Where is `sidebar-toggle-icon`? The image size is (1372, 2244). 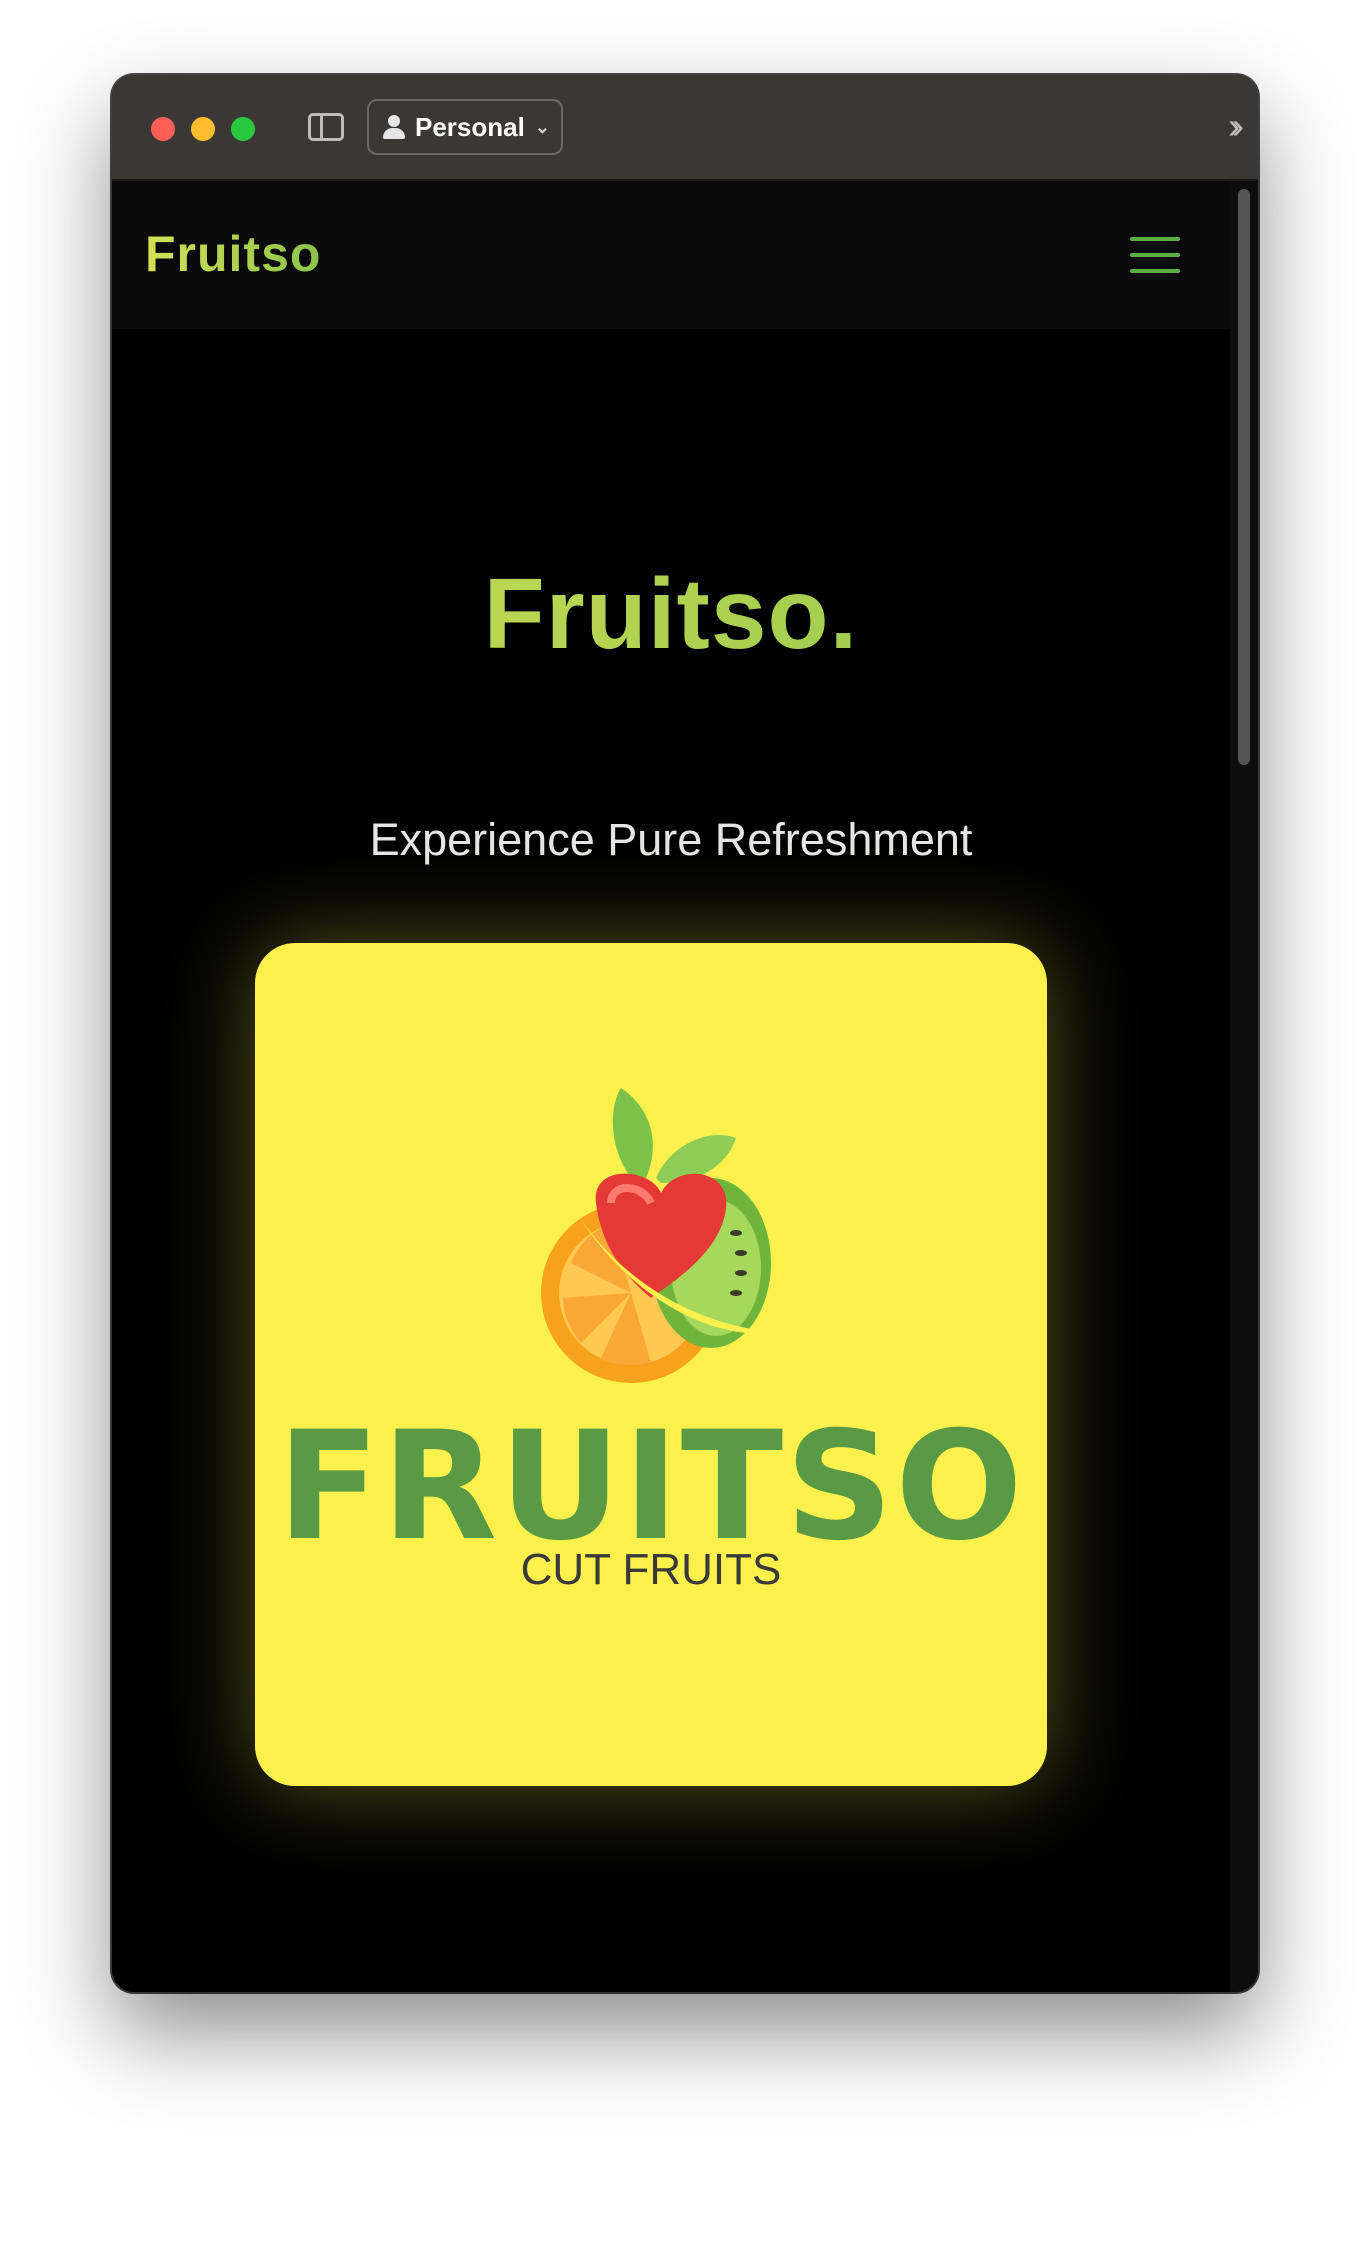 sidebar-toggle-icon is located at coordinates (326, 127).